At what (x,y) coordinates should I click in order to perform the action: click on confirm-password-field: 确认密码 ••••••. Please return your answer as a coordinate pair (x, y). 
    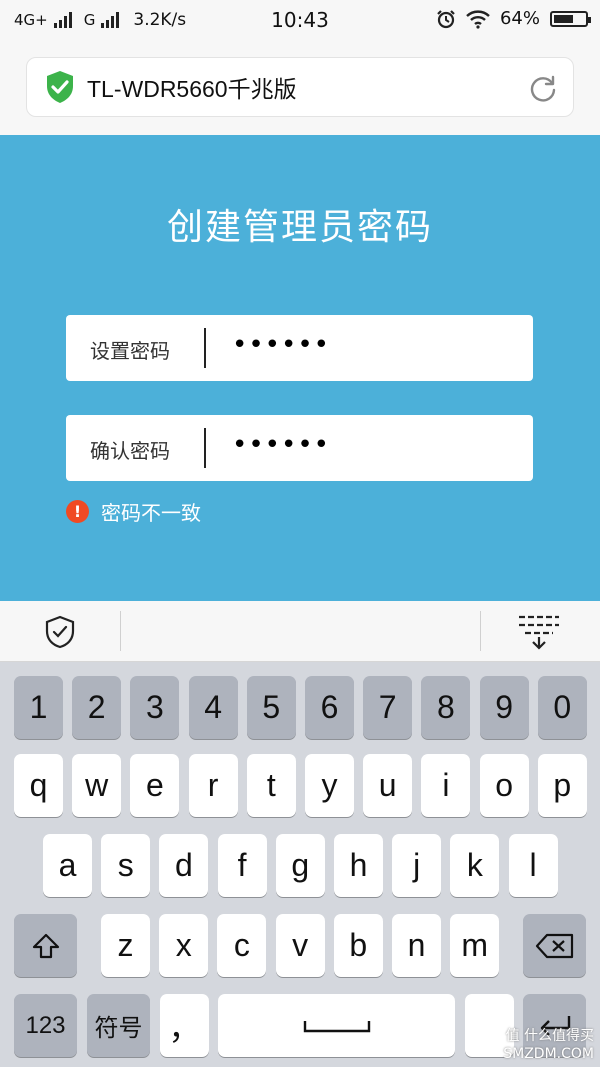
    Looking at the image, I should click on (299, 448).